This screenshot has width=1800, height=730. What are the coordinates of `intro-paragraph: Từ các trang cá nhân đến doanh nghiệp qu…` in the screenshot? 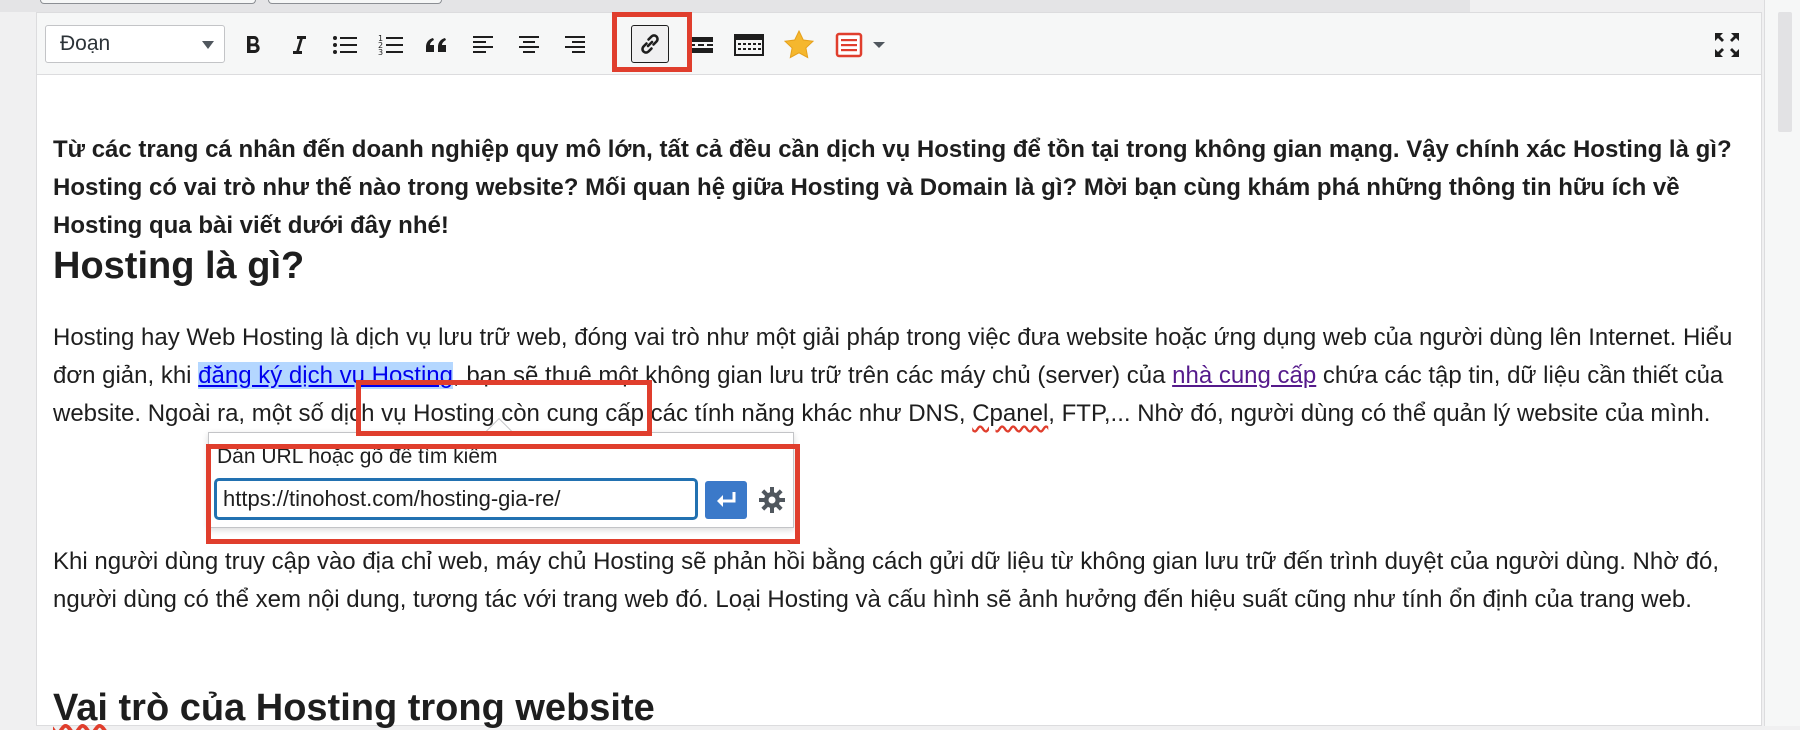 It's located at (892, 187).